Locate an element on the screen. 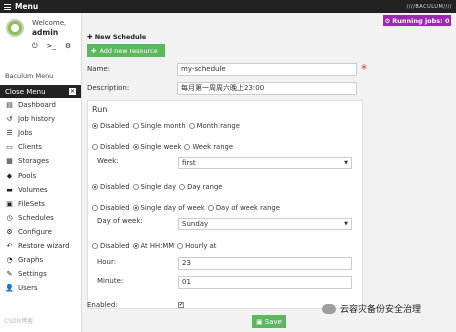 This screenshot has height=332, width=456. radio-label: Week range is located at coordinates (212, 147).